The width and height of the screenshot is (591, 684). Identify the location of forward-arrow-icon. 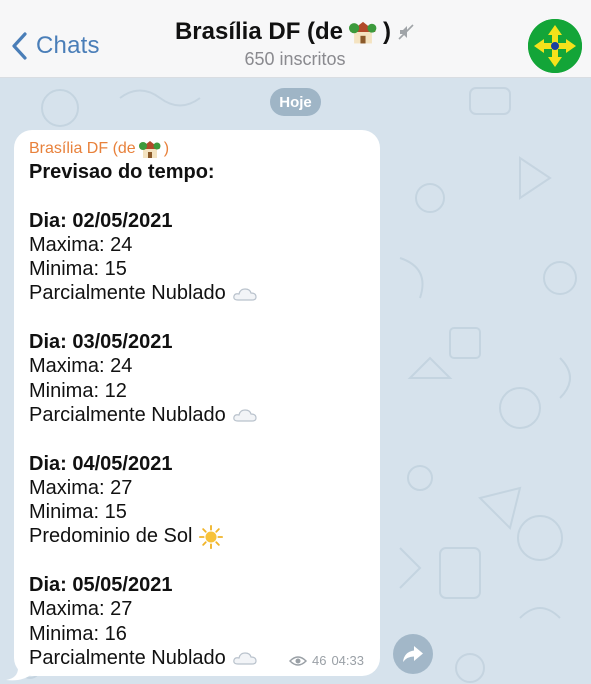
(413, 654).